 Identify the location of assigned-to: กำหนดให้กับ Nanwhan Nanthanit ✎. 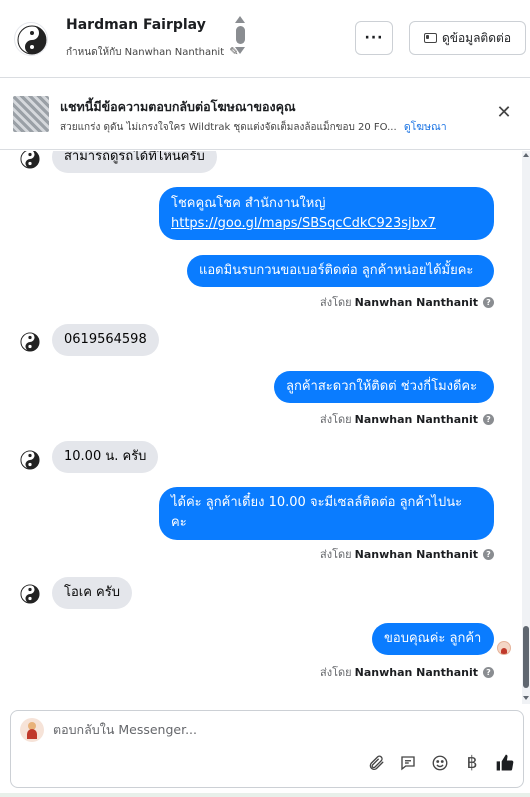
(152, 52).